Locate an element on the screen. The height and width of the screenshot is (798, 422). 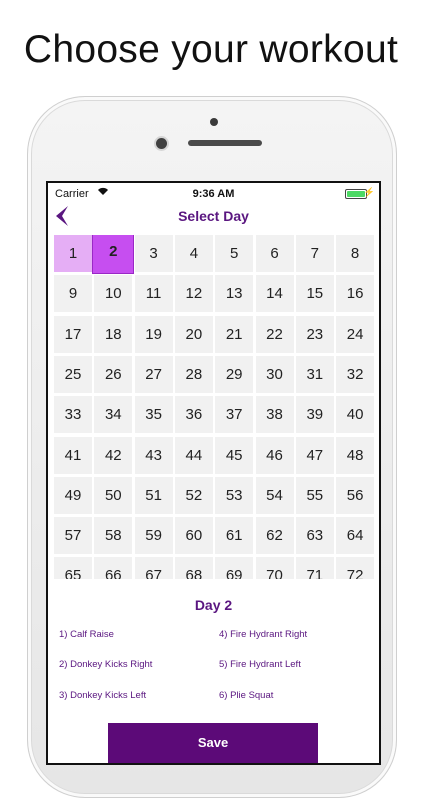
day-cell-16: 16 is located at coordinates (355, 294).